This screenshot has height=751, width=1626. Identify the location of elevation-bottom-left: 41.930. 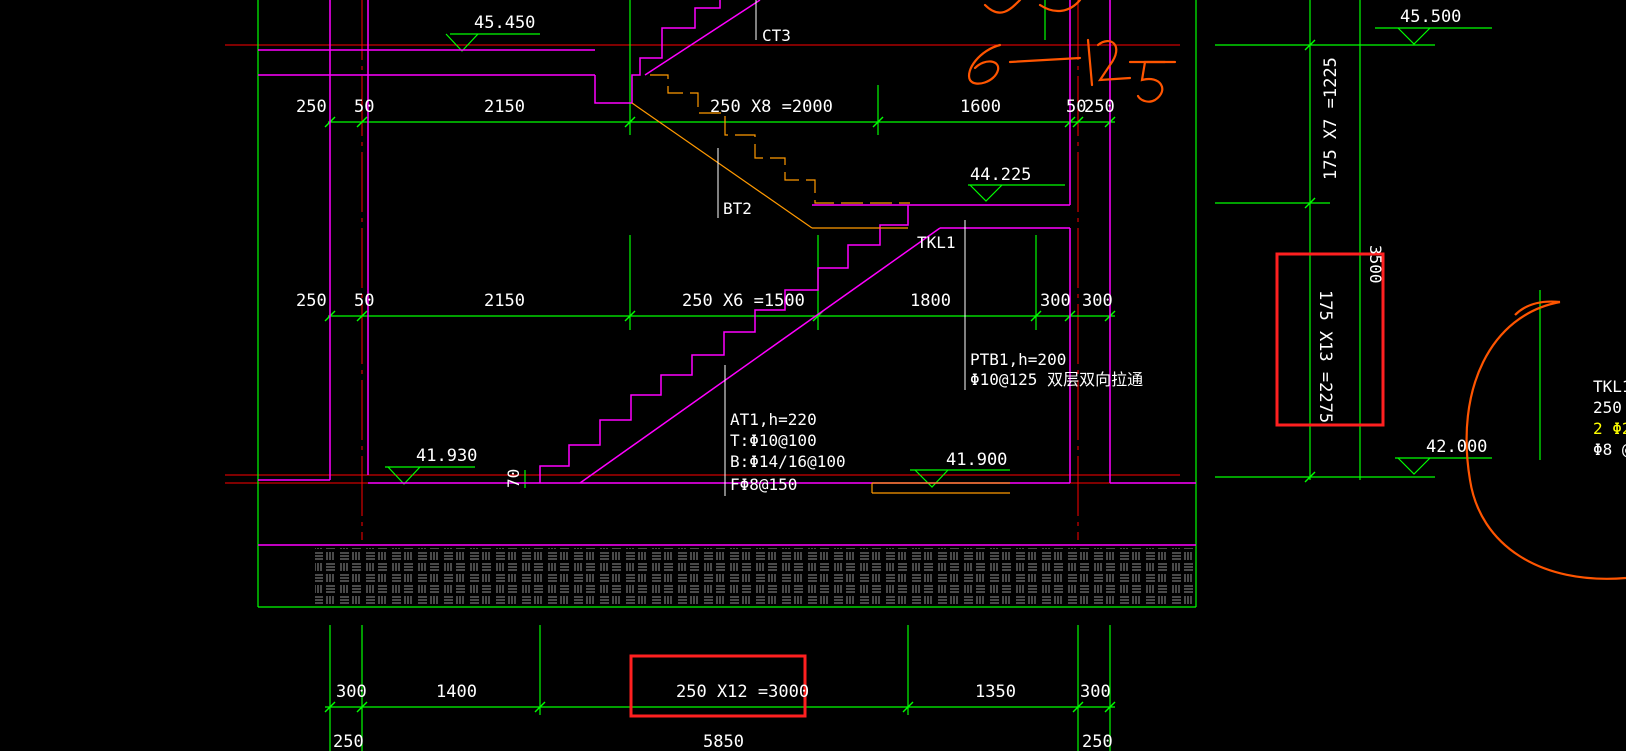
(446, 456).